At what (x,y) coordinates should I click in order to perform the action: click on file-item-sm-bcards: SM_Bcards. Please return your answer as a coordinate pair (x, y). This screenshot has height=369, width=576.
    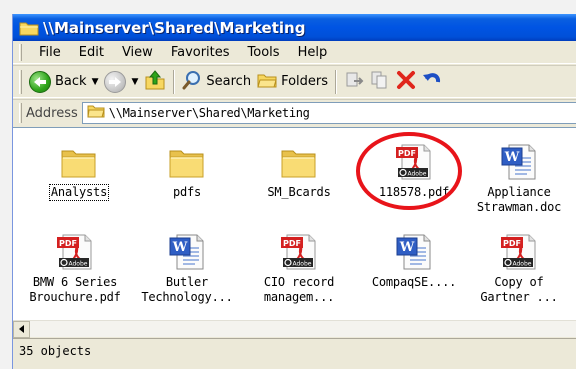
    Looking at the image, I should click on (299, 171).